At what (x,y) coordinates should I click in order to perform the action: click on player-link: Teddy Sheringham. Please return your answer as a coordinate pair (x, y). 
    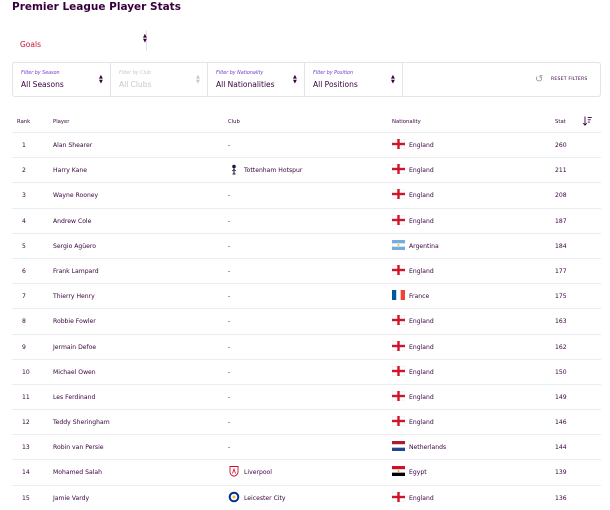
    Looking at the image, I should click on (81, 422).